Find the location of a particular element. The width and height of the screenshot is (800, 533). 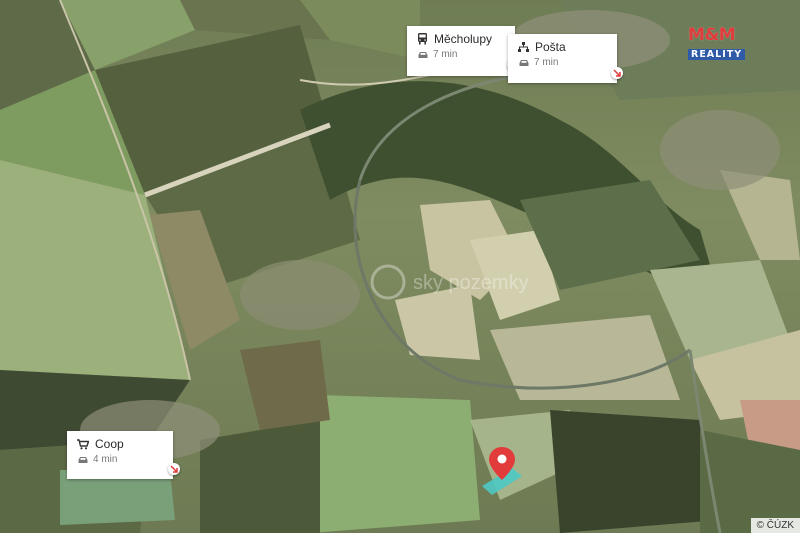

map-pin-icon is located at coordinates (502, 464).